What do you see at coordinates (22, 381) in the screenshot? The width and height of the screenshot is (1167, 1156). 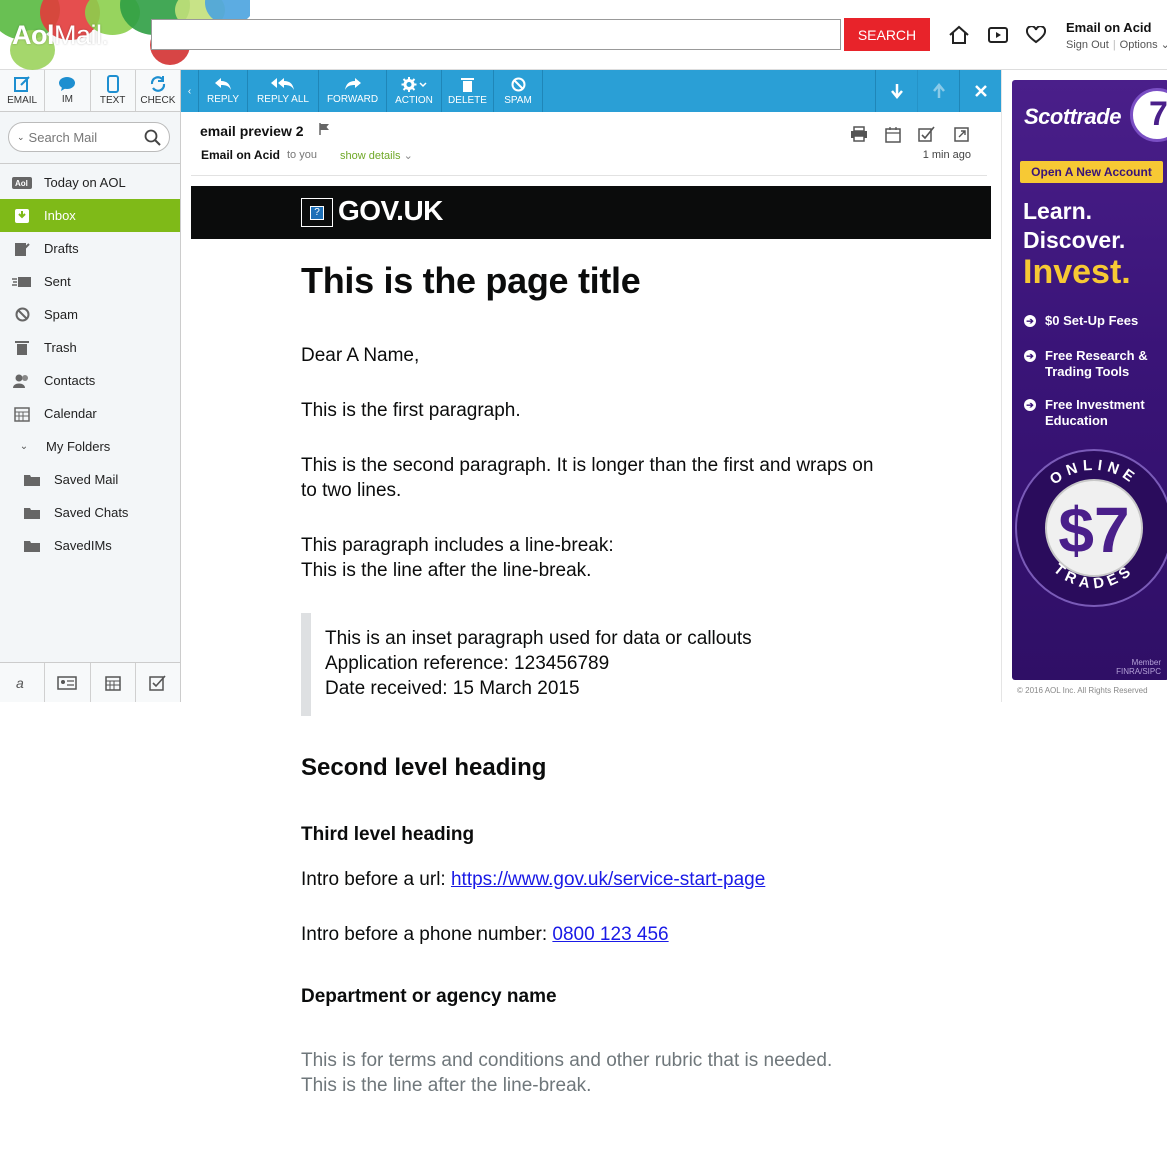 I see `contacts-icon` at bounding box center [22, 381].